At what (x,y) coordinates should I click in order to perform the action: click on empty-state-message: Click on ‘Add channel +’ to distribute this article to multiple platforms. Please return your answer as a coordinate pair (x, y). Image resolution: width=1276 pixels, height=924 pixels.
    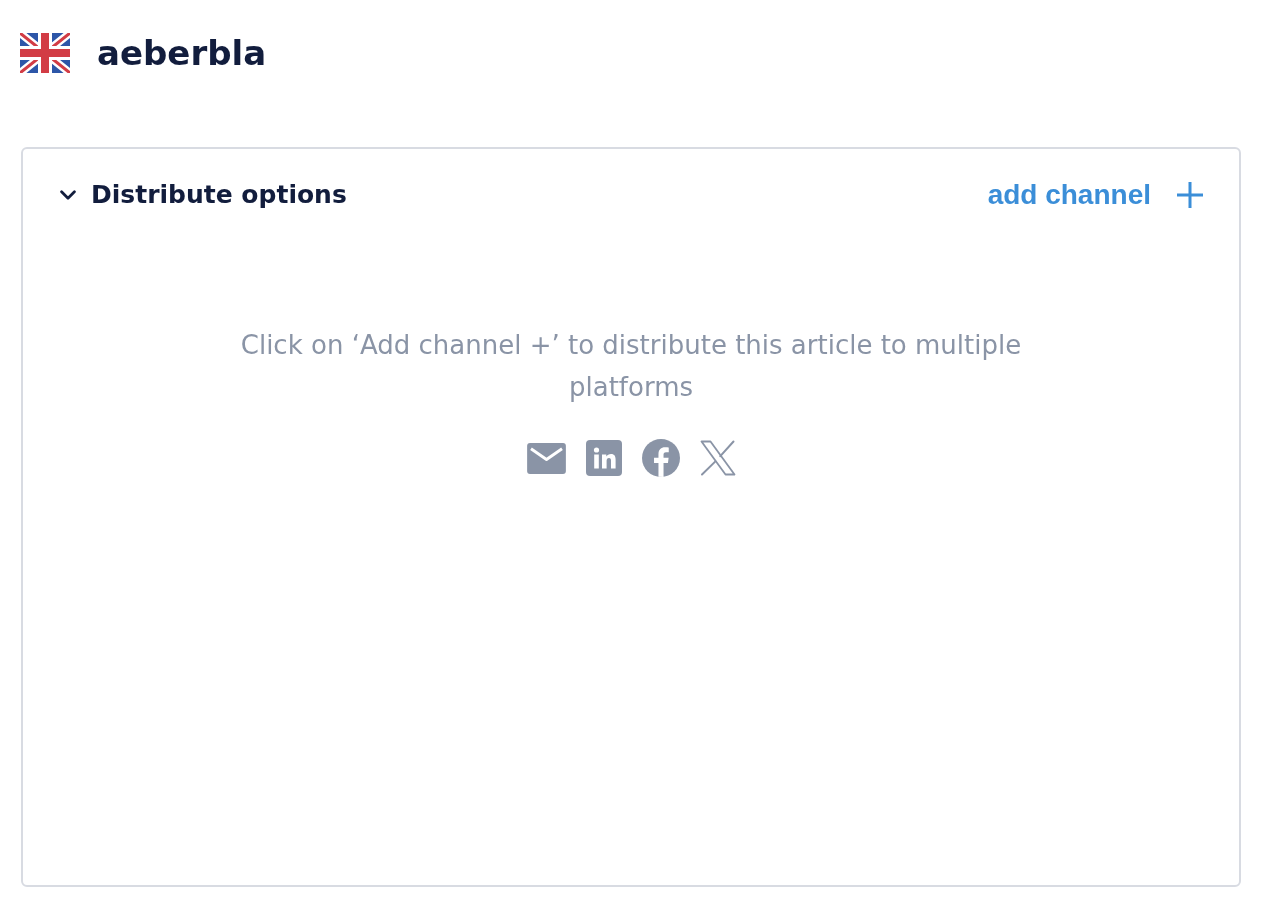
    Looking at the image, I should click on (631, 366).